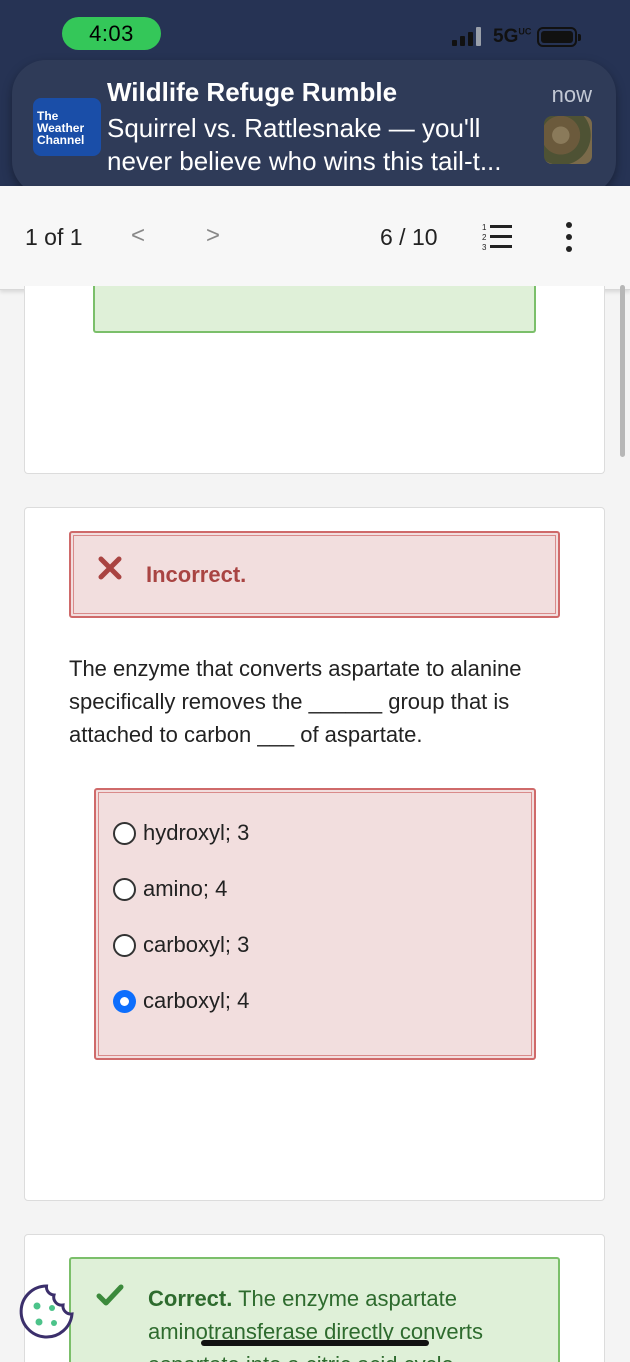 Image resolution: width=630 pixels, height=1362 pixels. I want to click on numbered-list-icon: 1 2 3, so click(498, 237).